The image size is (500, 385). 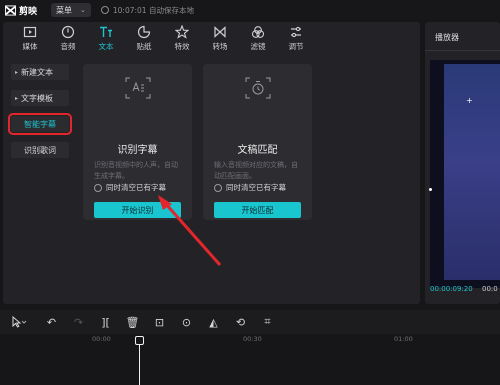 I want to click on play-reverse-button: ⊙, so click(x=186, y=322).